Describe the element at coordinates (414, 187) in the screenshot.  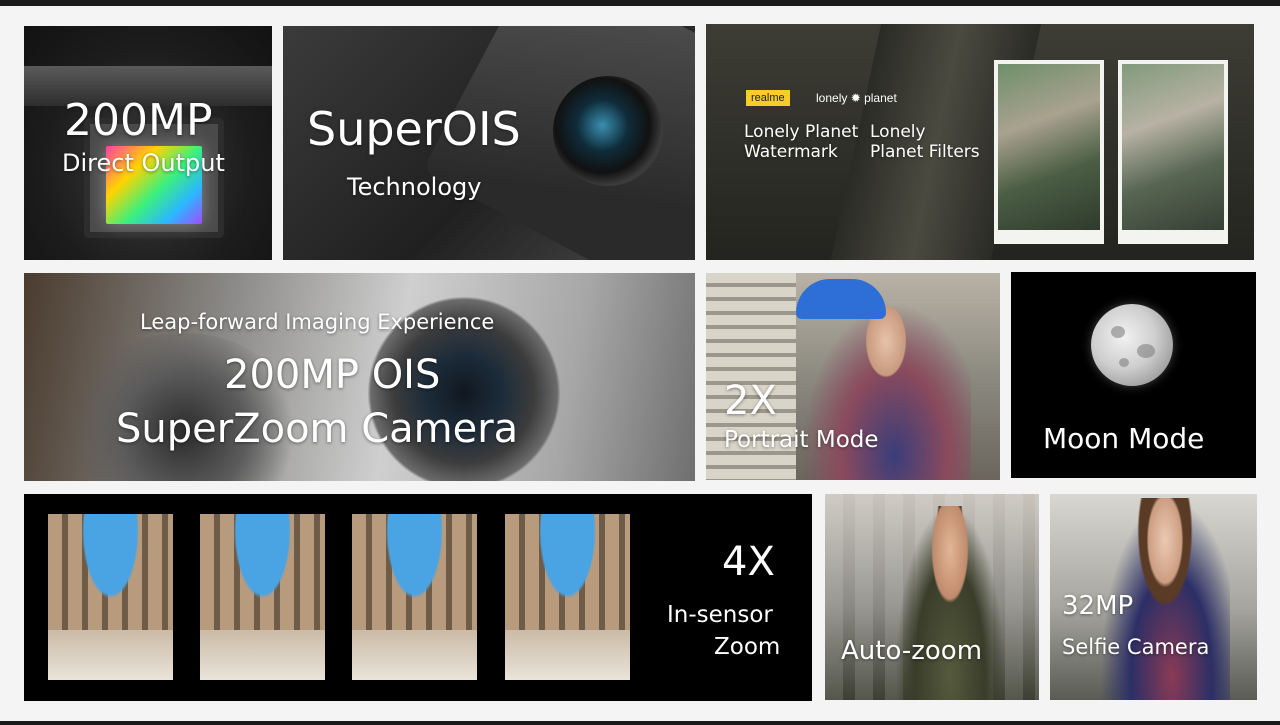
I see `ois-subtitle: Technology` at that location.